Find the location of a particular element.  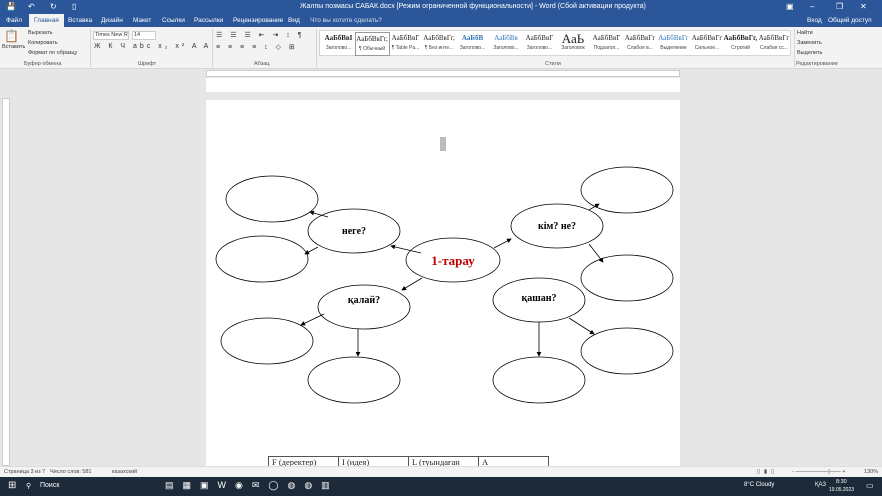

tab-home: Главная is located at coordinates (46, 20).